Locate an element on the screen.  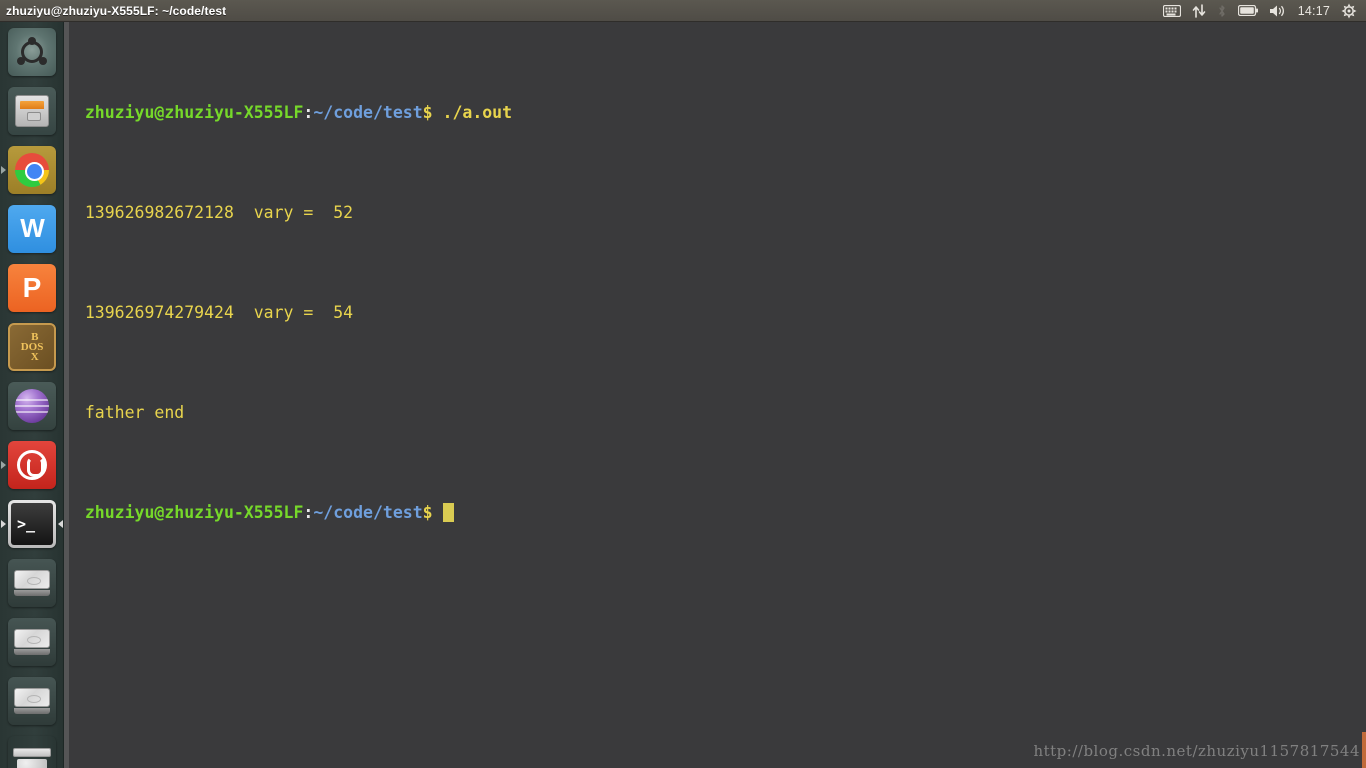
eclipse-icon is located at coordinates (32, 405).